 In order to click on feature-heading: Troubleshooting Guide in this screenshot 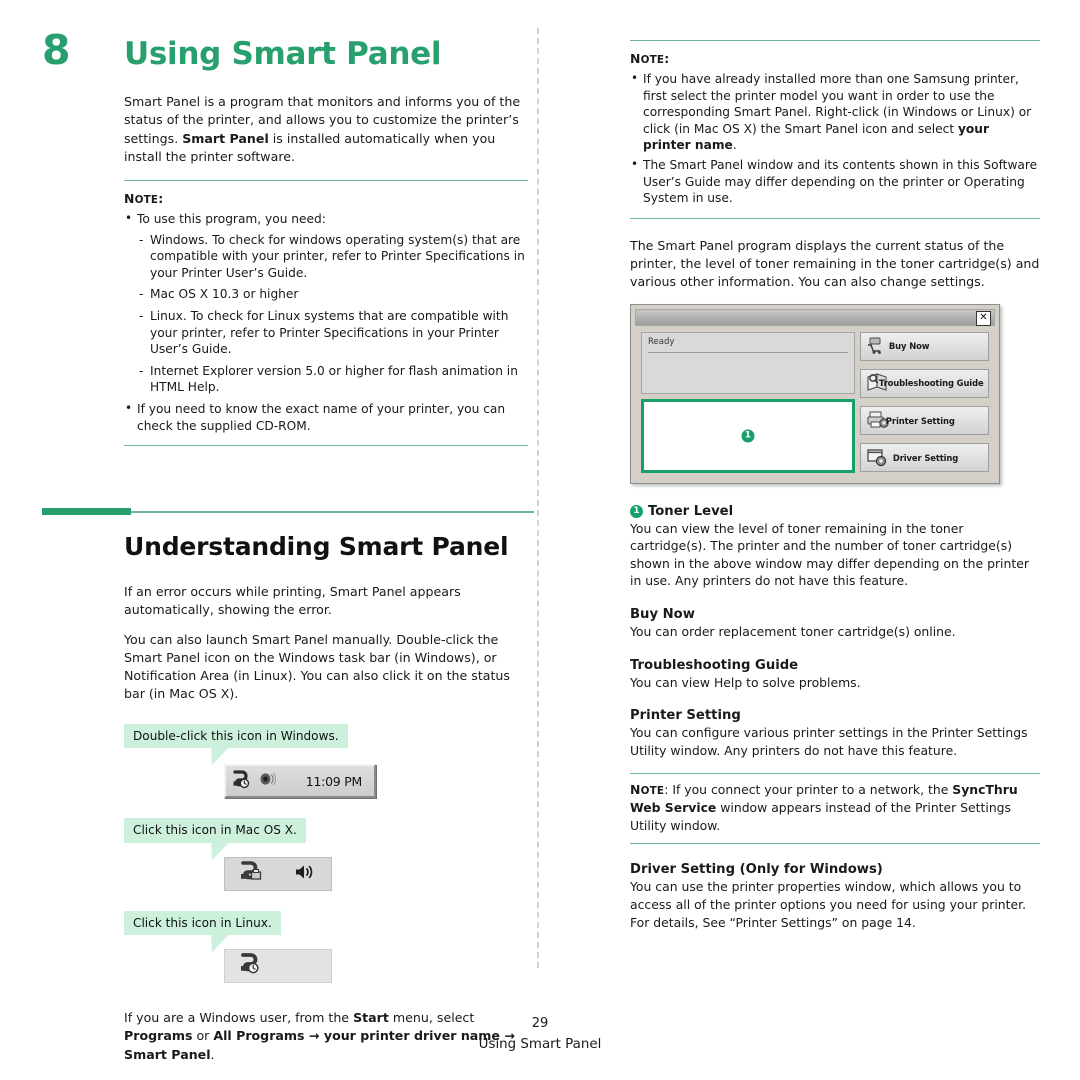, I will do `click(835, 665)`.